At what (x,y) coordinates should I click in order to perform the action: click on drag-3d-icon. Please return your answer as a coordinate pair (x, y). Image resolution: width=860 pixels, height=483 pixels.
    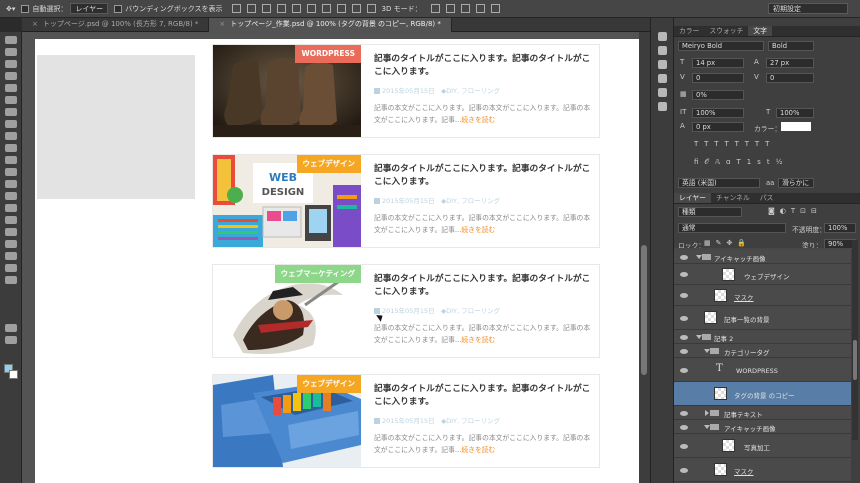
    Looking at the image, I should click on (465, 8).